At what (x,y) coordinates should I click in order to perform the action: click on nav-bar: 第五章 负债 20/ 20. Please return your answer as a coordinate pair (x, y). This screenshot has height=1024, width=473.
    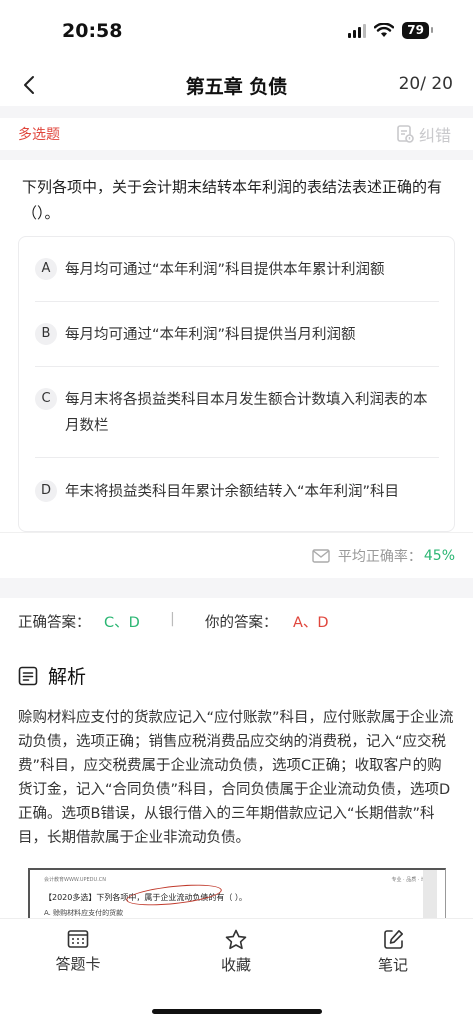
    Looking at the image, I should click on (236, 85).